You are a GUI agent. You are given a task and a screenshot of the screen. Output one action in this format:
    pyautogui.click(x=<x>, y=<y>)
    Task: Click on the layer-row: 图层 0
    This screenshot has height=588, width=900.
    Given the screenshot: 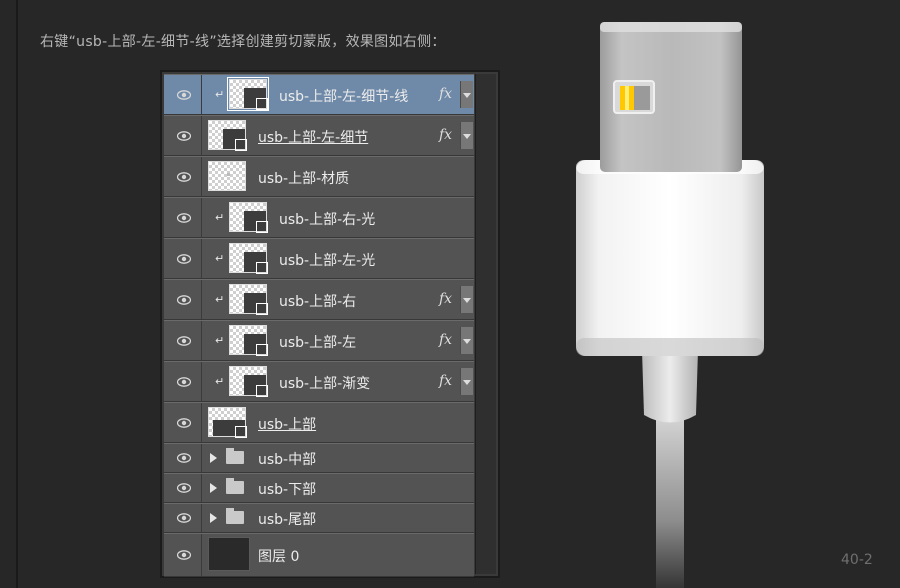 What is the action you would take?
    pyautogui.click(x=319, y=555)
    